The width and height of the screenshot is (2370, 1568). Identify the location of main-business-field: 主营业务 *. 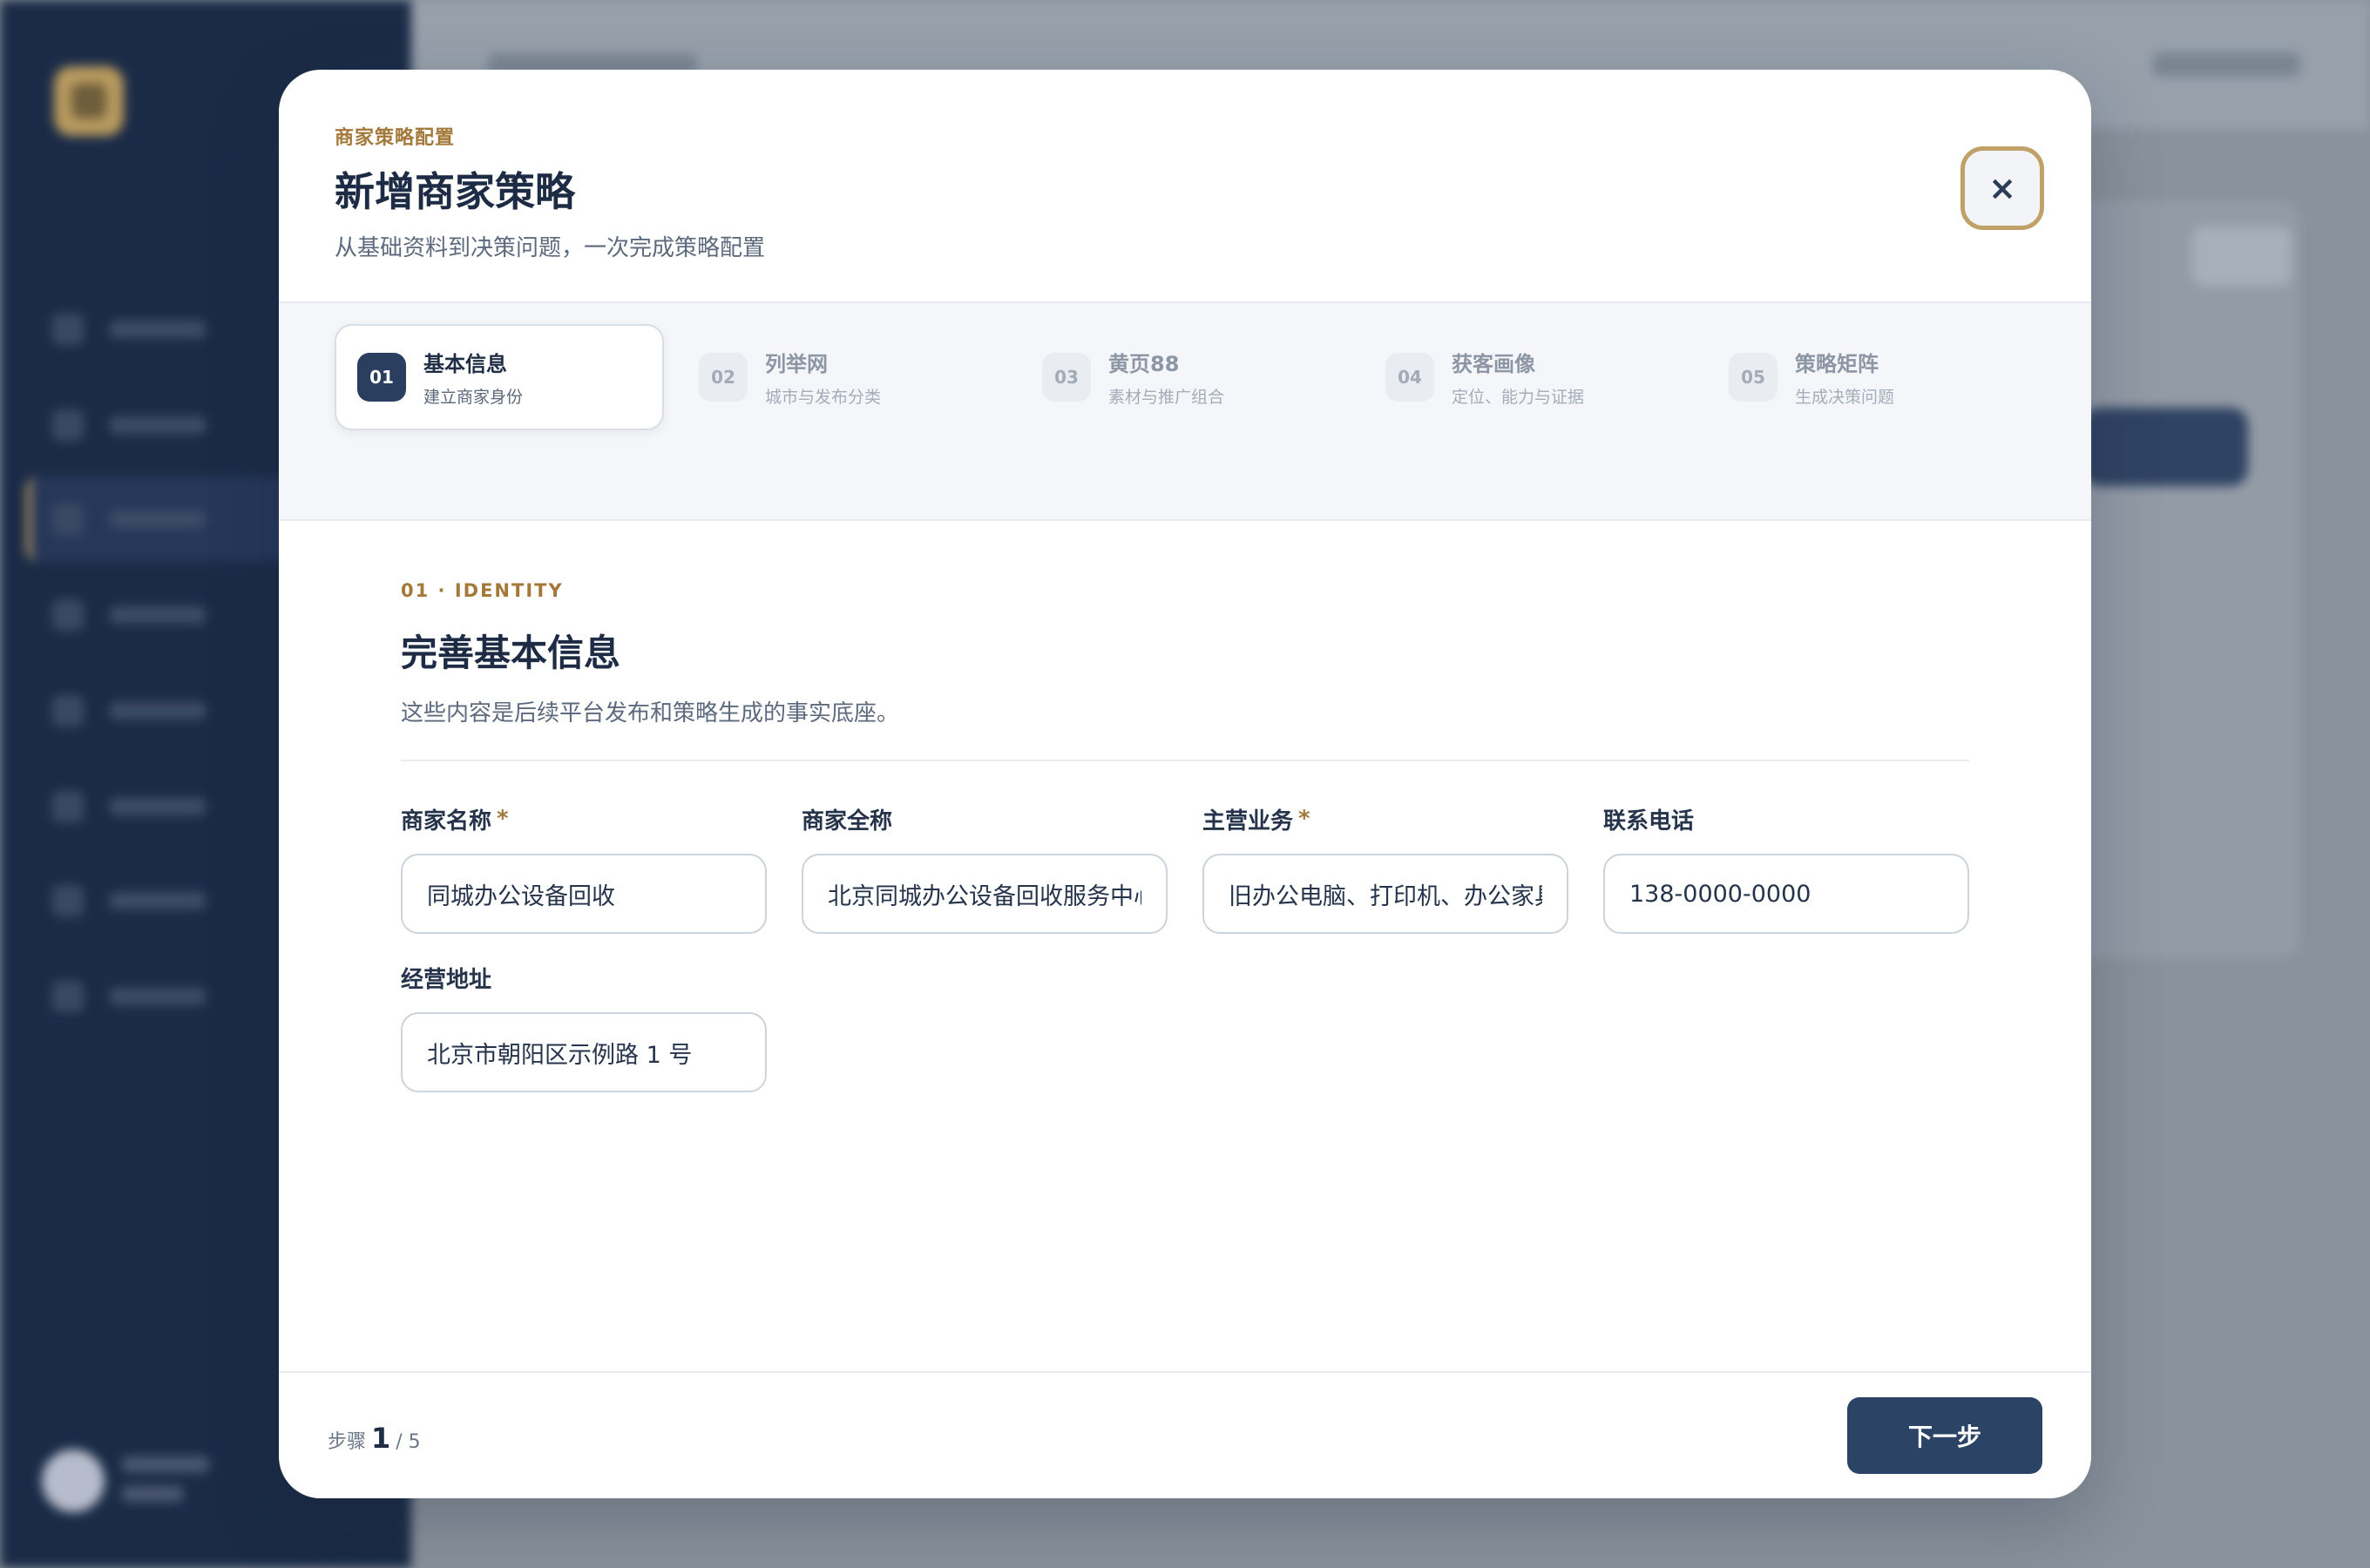
(1385, 867).